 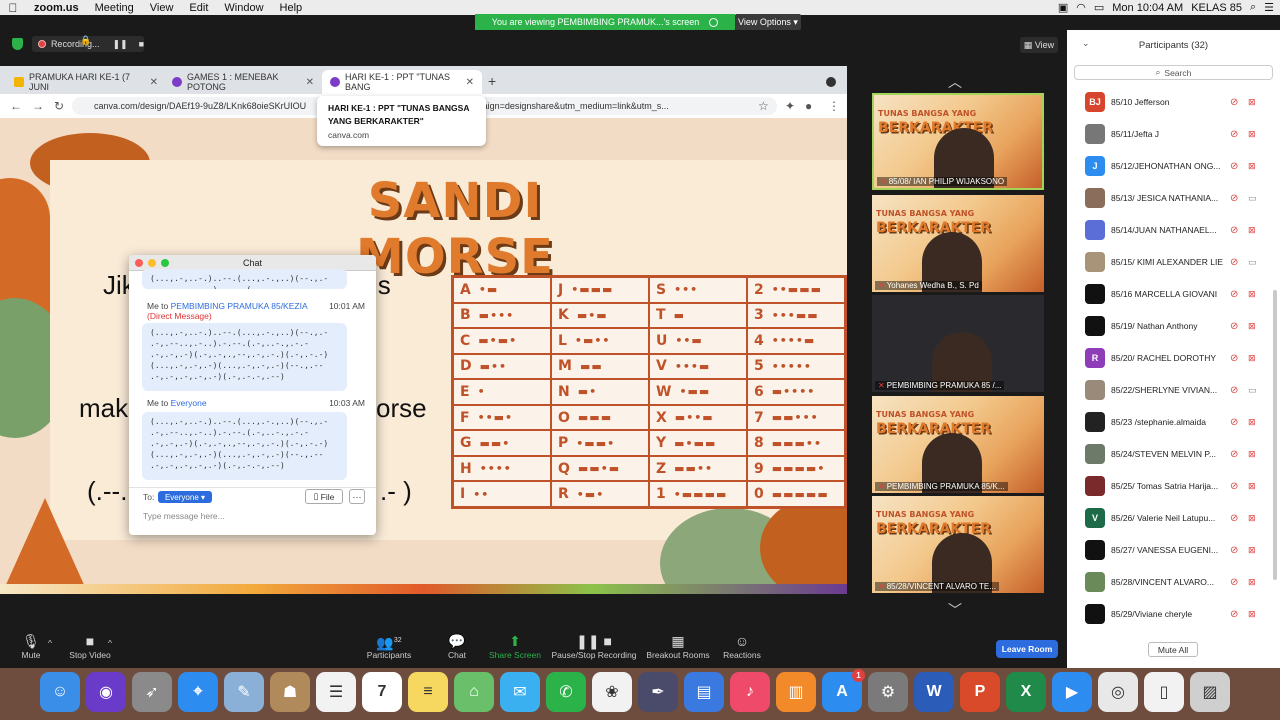 I want to click on dock-keynote-icon: ▤, so click(x=704, y=692).